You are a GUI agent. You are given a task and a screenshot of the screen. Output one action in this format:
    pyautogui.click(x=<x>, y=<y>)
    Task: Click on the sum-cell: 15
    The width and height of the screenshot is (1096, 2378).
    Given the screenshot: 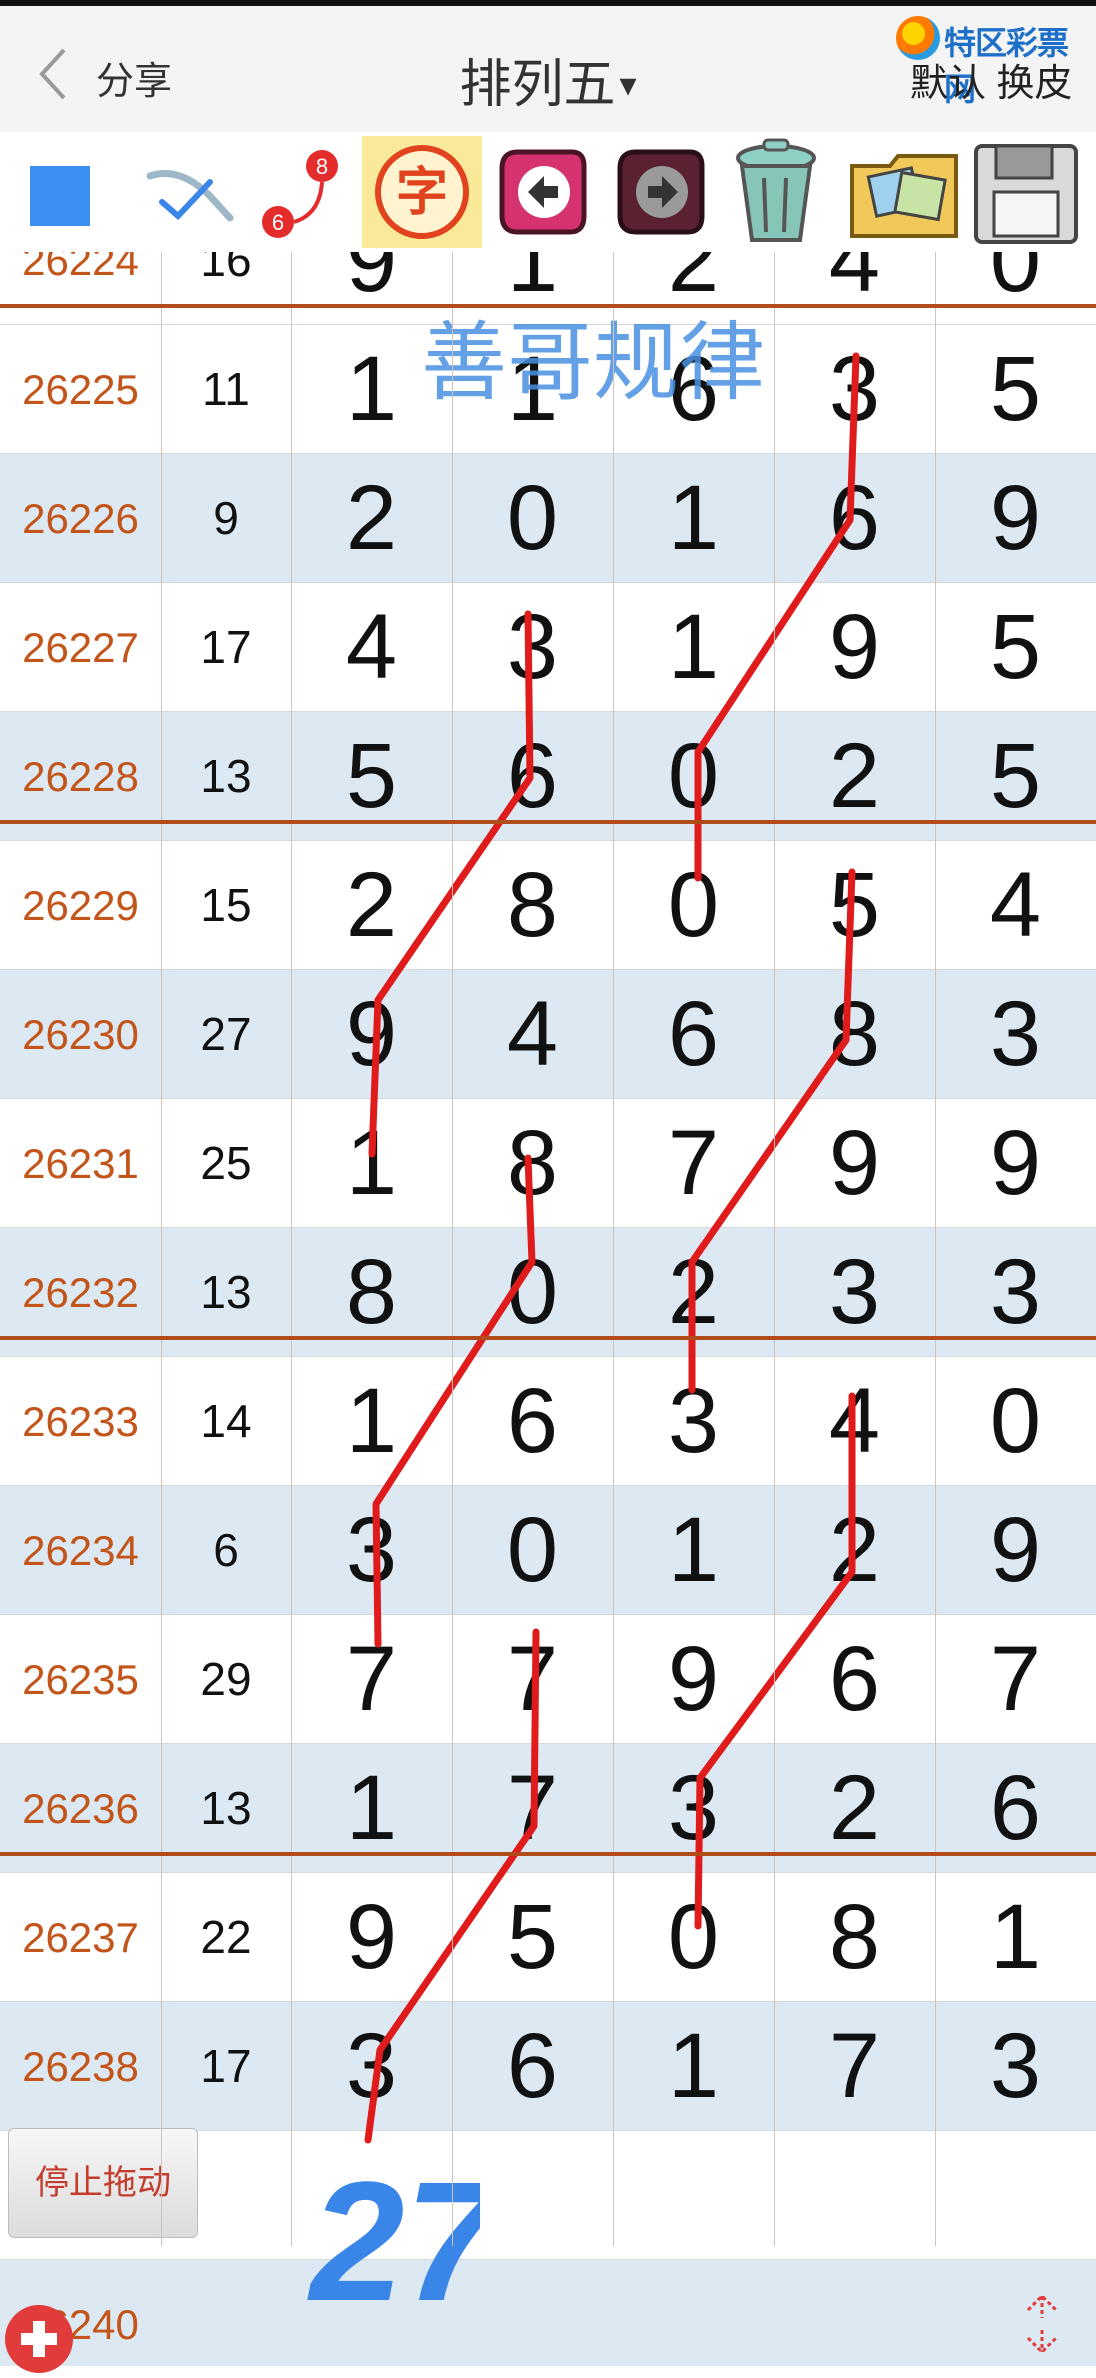 What is the action you would take?
    pyautogui.click(x=226, y=905)
    